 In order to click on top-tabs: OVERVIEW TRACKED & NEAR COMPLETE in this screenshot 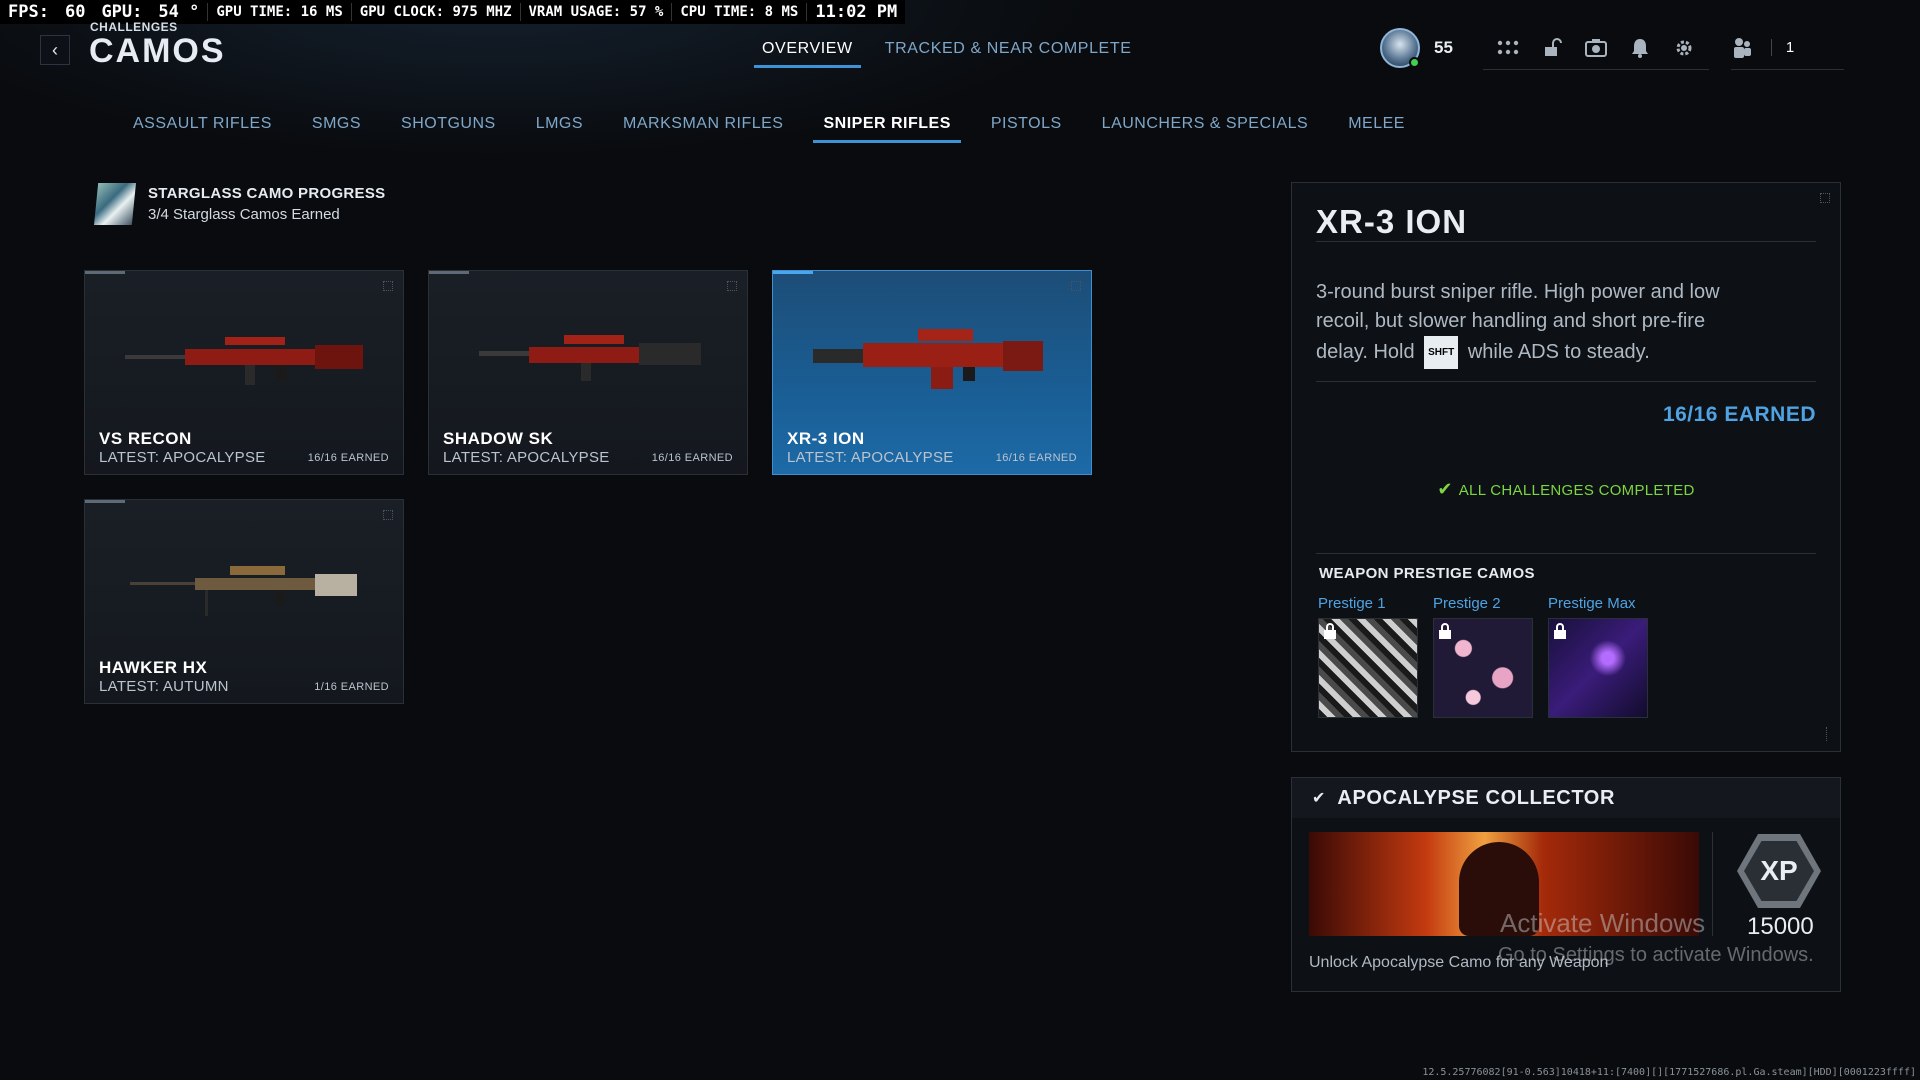, I will do `click(943, 54)`.